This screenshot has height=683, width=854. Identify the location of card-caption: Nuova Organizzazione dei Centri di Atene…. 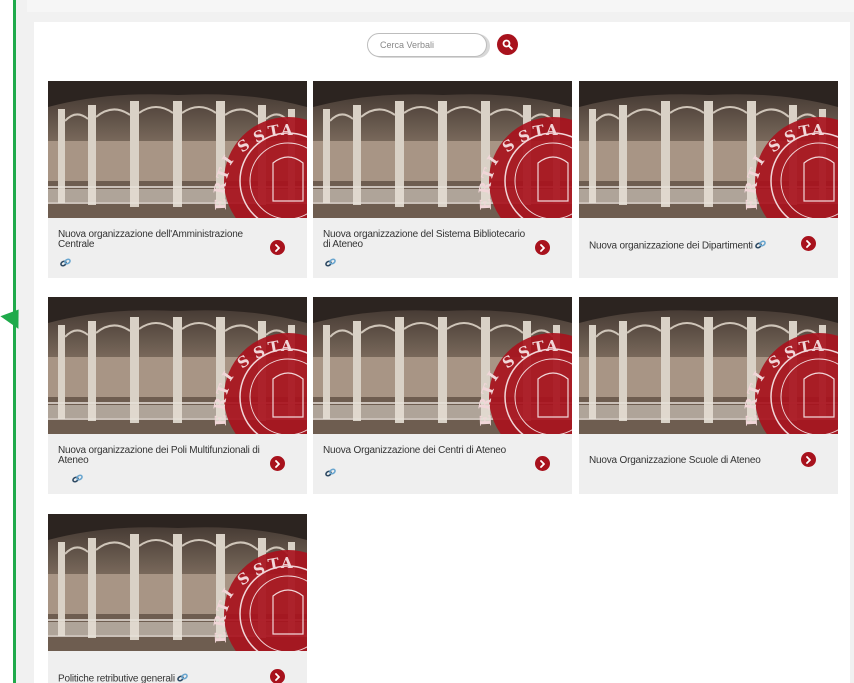
(442, 464).